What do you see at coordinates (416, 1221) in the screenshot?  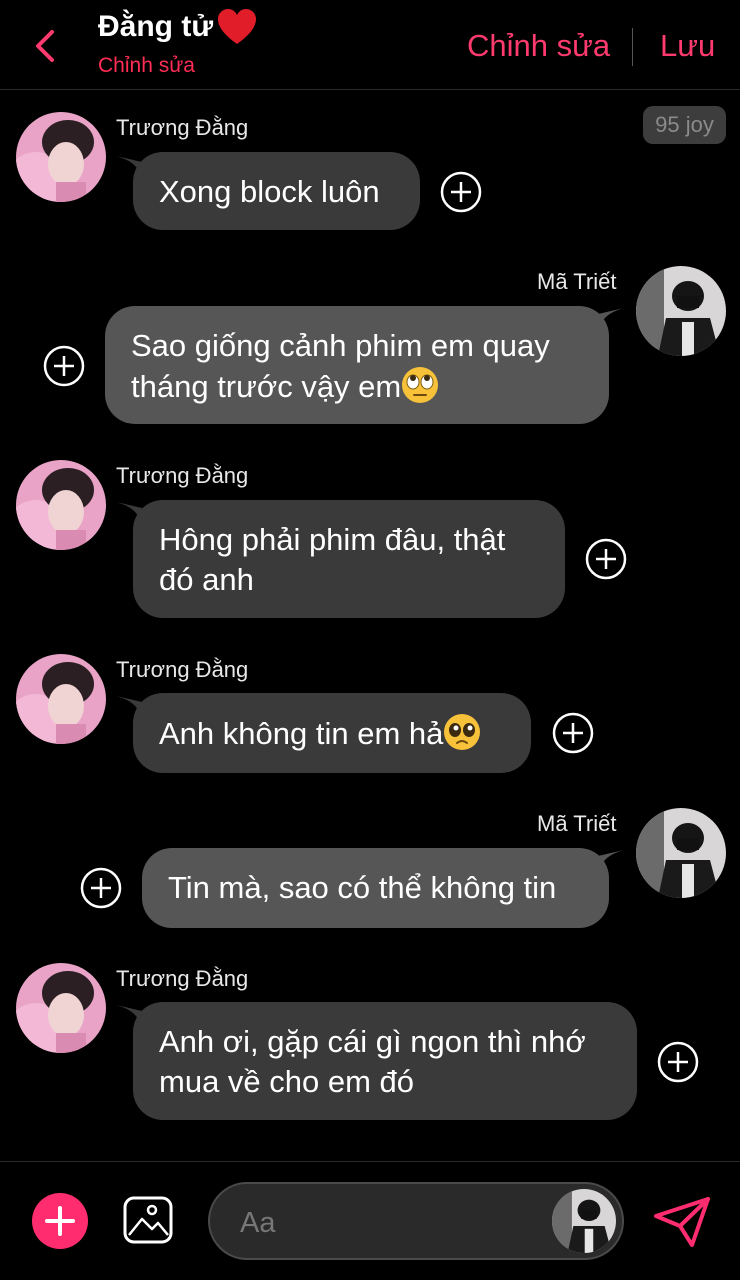 I see `message-input: Aa` at bounding box center [416, 1221].